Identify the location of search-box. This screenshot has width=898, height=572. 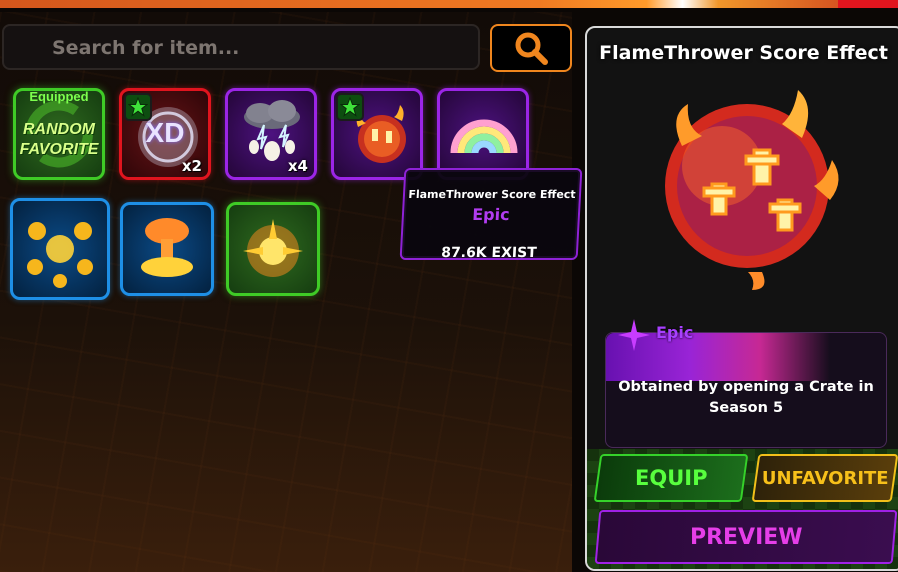
(241, 47).